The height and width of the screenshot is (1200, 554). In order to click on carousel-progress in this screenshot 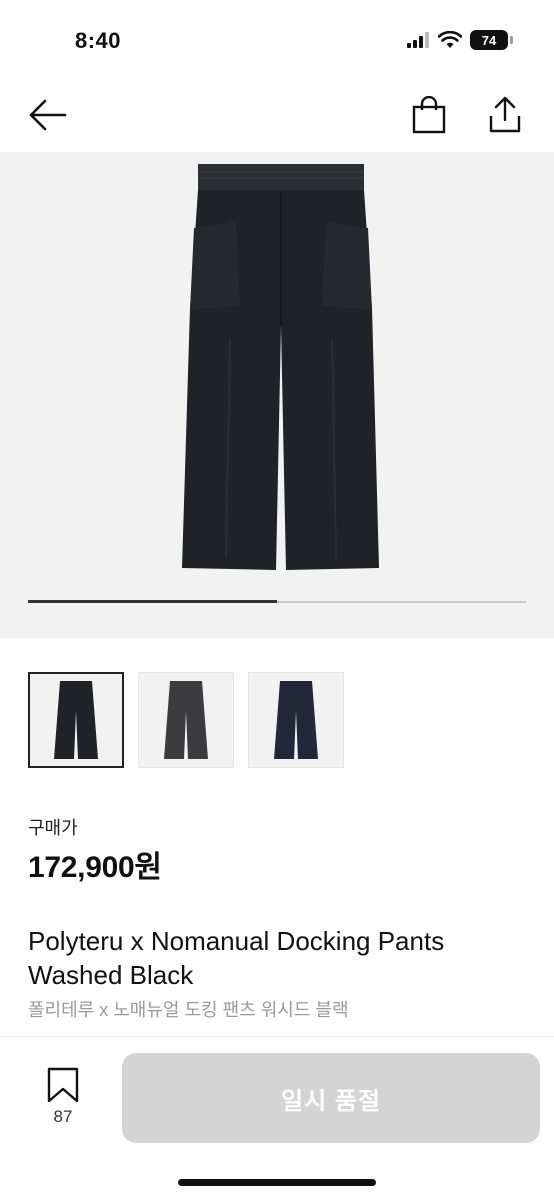, I will do `click(277, 601)`.